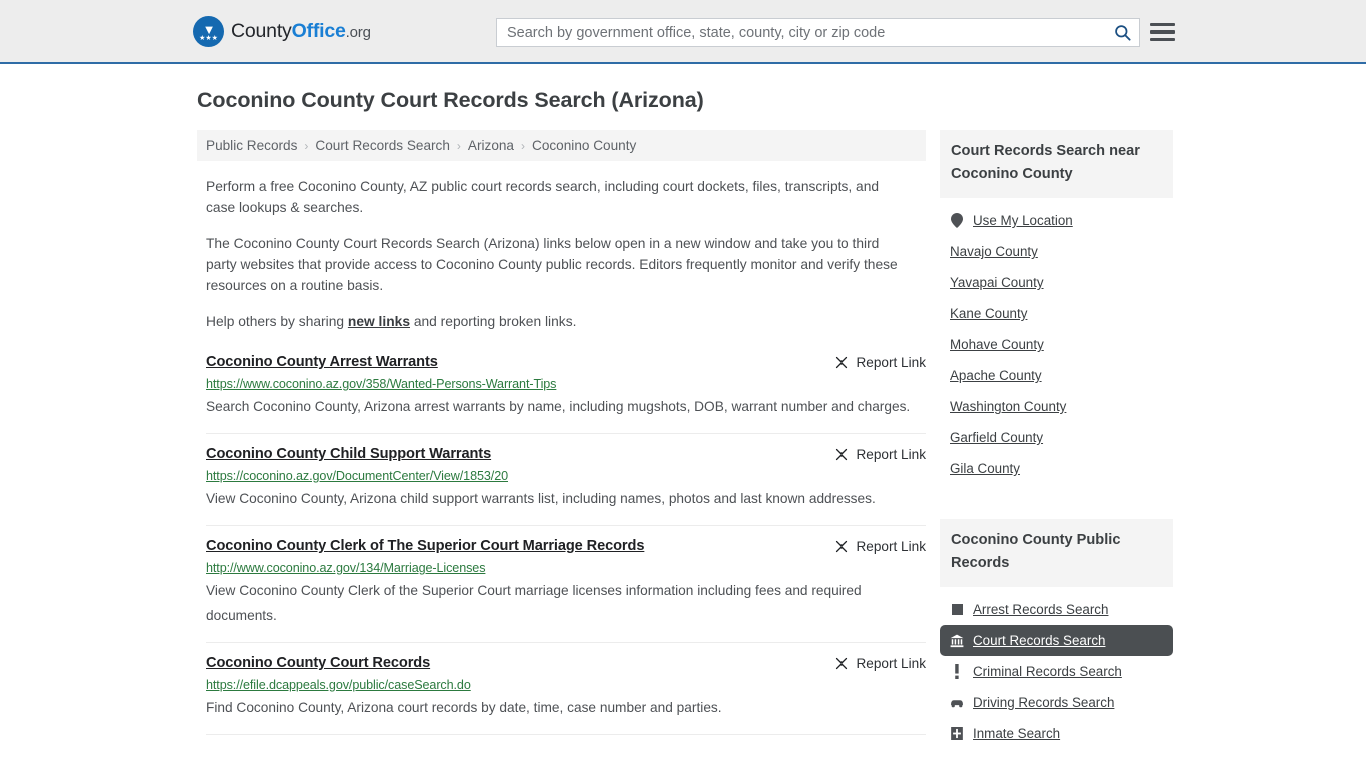 The image size is (1366, 768). Describe the element at coordinates (277, 321) in the screenshot. I see `intro-p3-before: Help others by sharing` at that location.